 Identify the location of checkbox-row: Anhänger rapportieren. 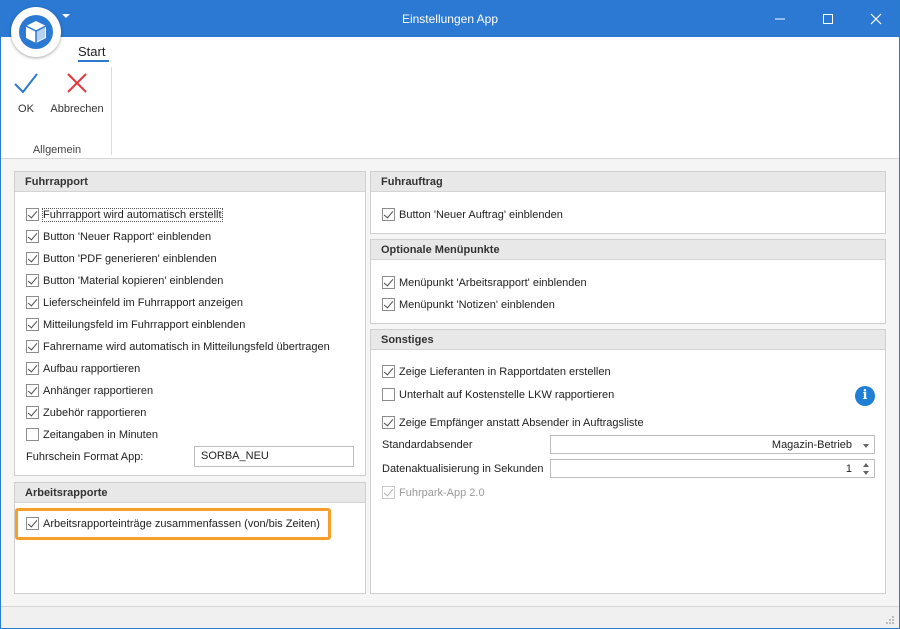
(89, 390).